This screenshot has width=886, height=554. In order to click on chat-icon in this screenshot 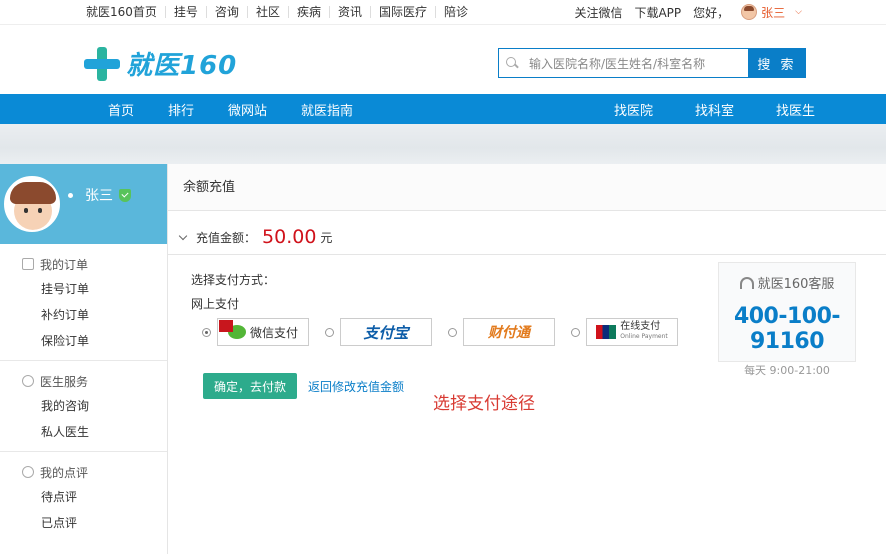, I will do `click(28, 381)`.